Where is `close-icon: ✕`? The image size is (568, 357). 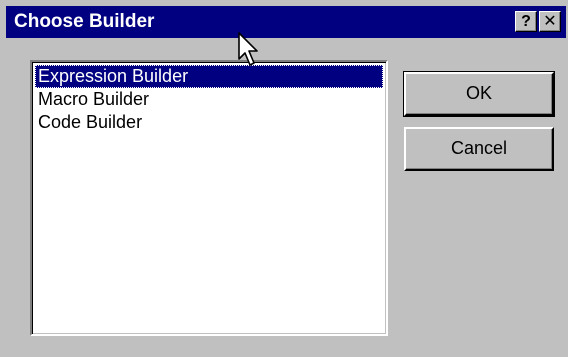
close-icon: ✕ is located at coordinates (550, 21).